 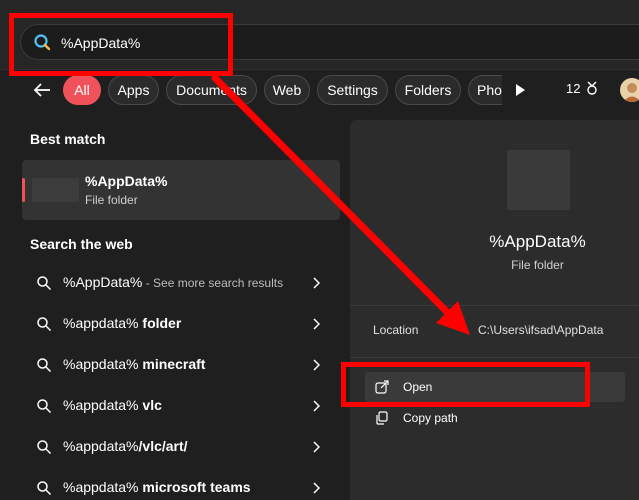 I want to click on web-result-text: %appdata% microsoft teams, so click(x=157, y=487).